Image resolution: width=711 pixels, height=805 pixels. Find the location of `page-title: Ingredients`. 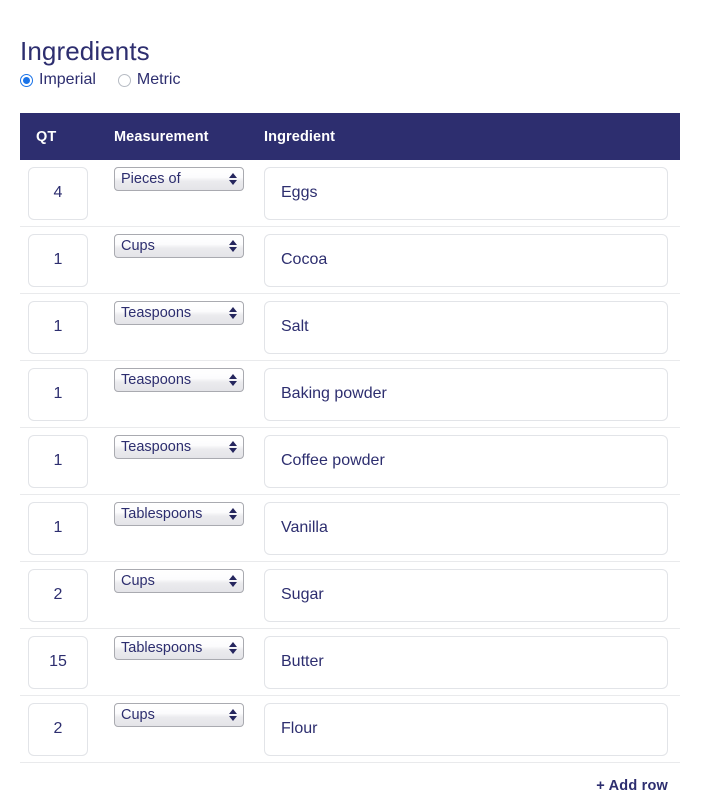

page-title: Ingredients is located at coordinates (85, 51).